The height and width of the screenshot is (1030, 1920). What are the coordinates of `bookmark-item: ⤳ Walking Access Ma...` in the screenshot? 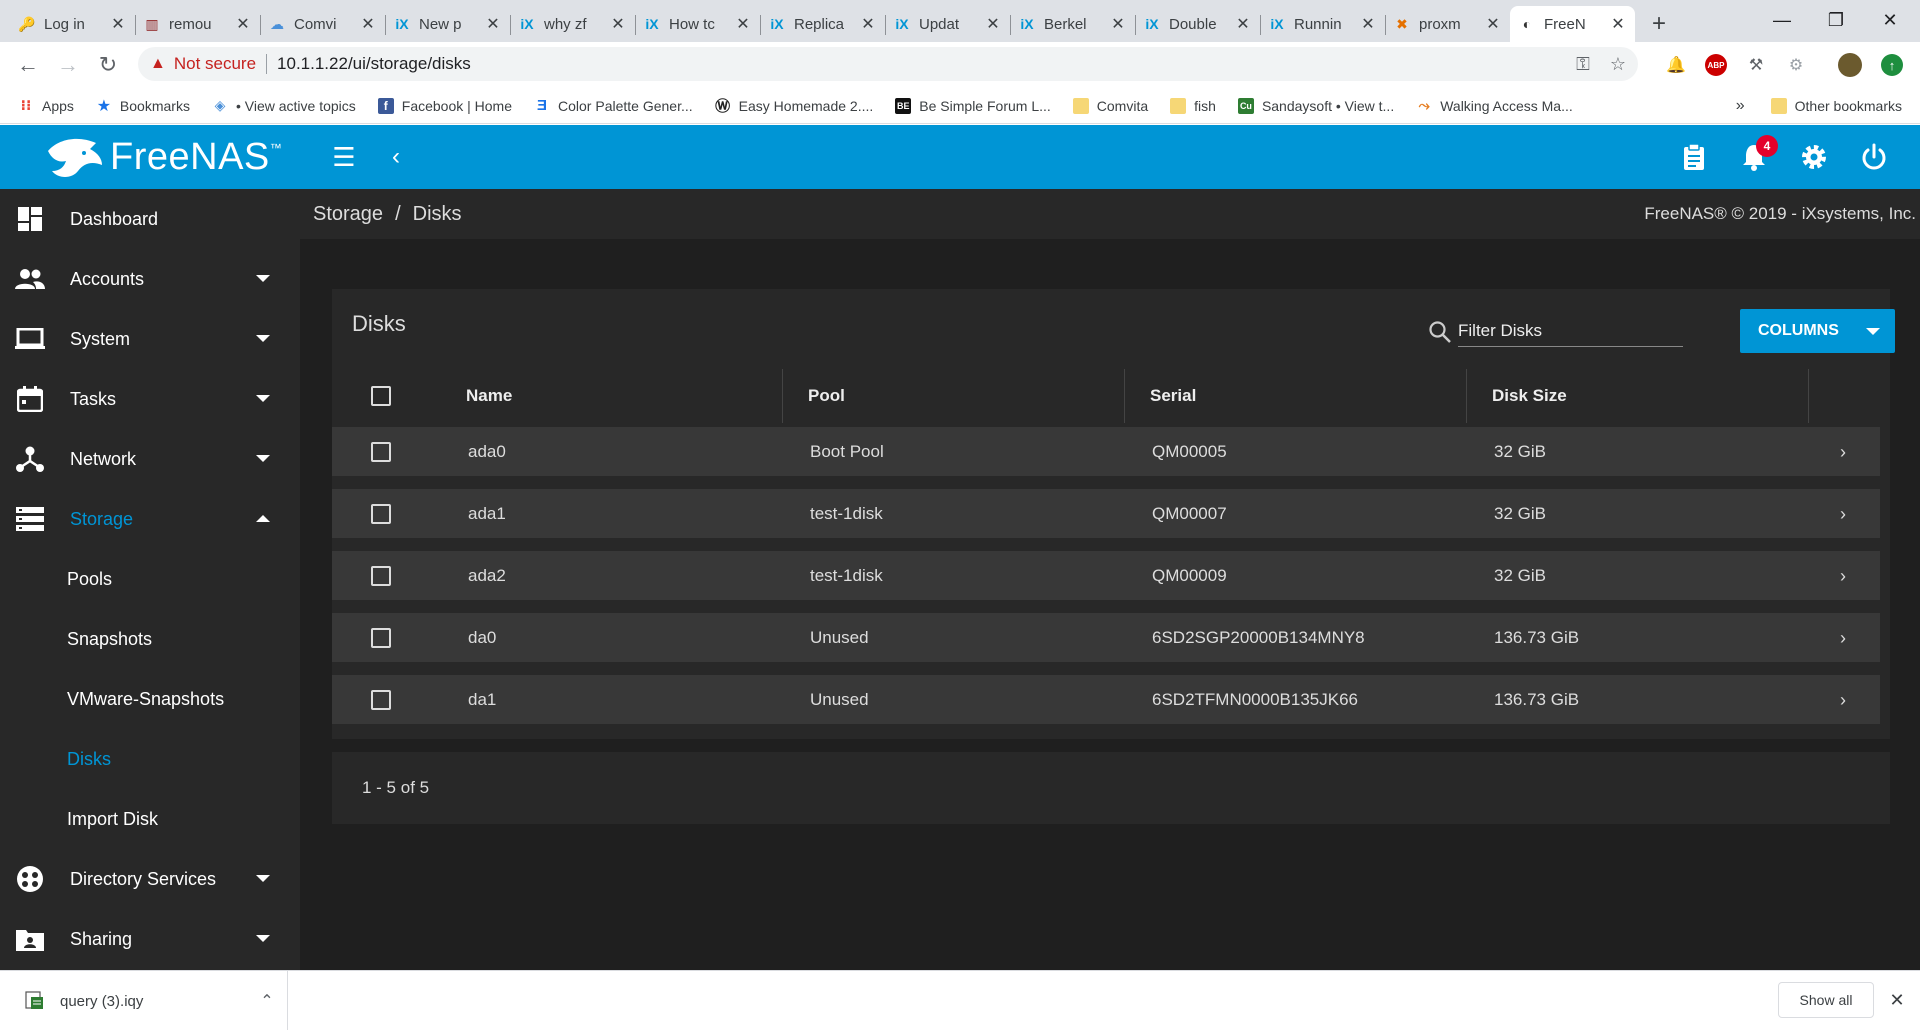 It's located at (1494, 105).